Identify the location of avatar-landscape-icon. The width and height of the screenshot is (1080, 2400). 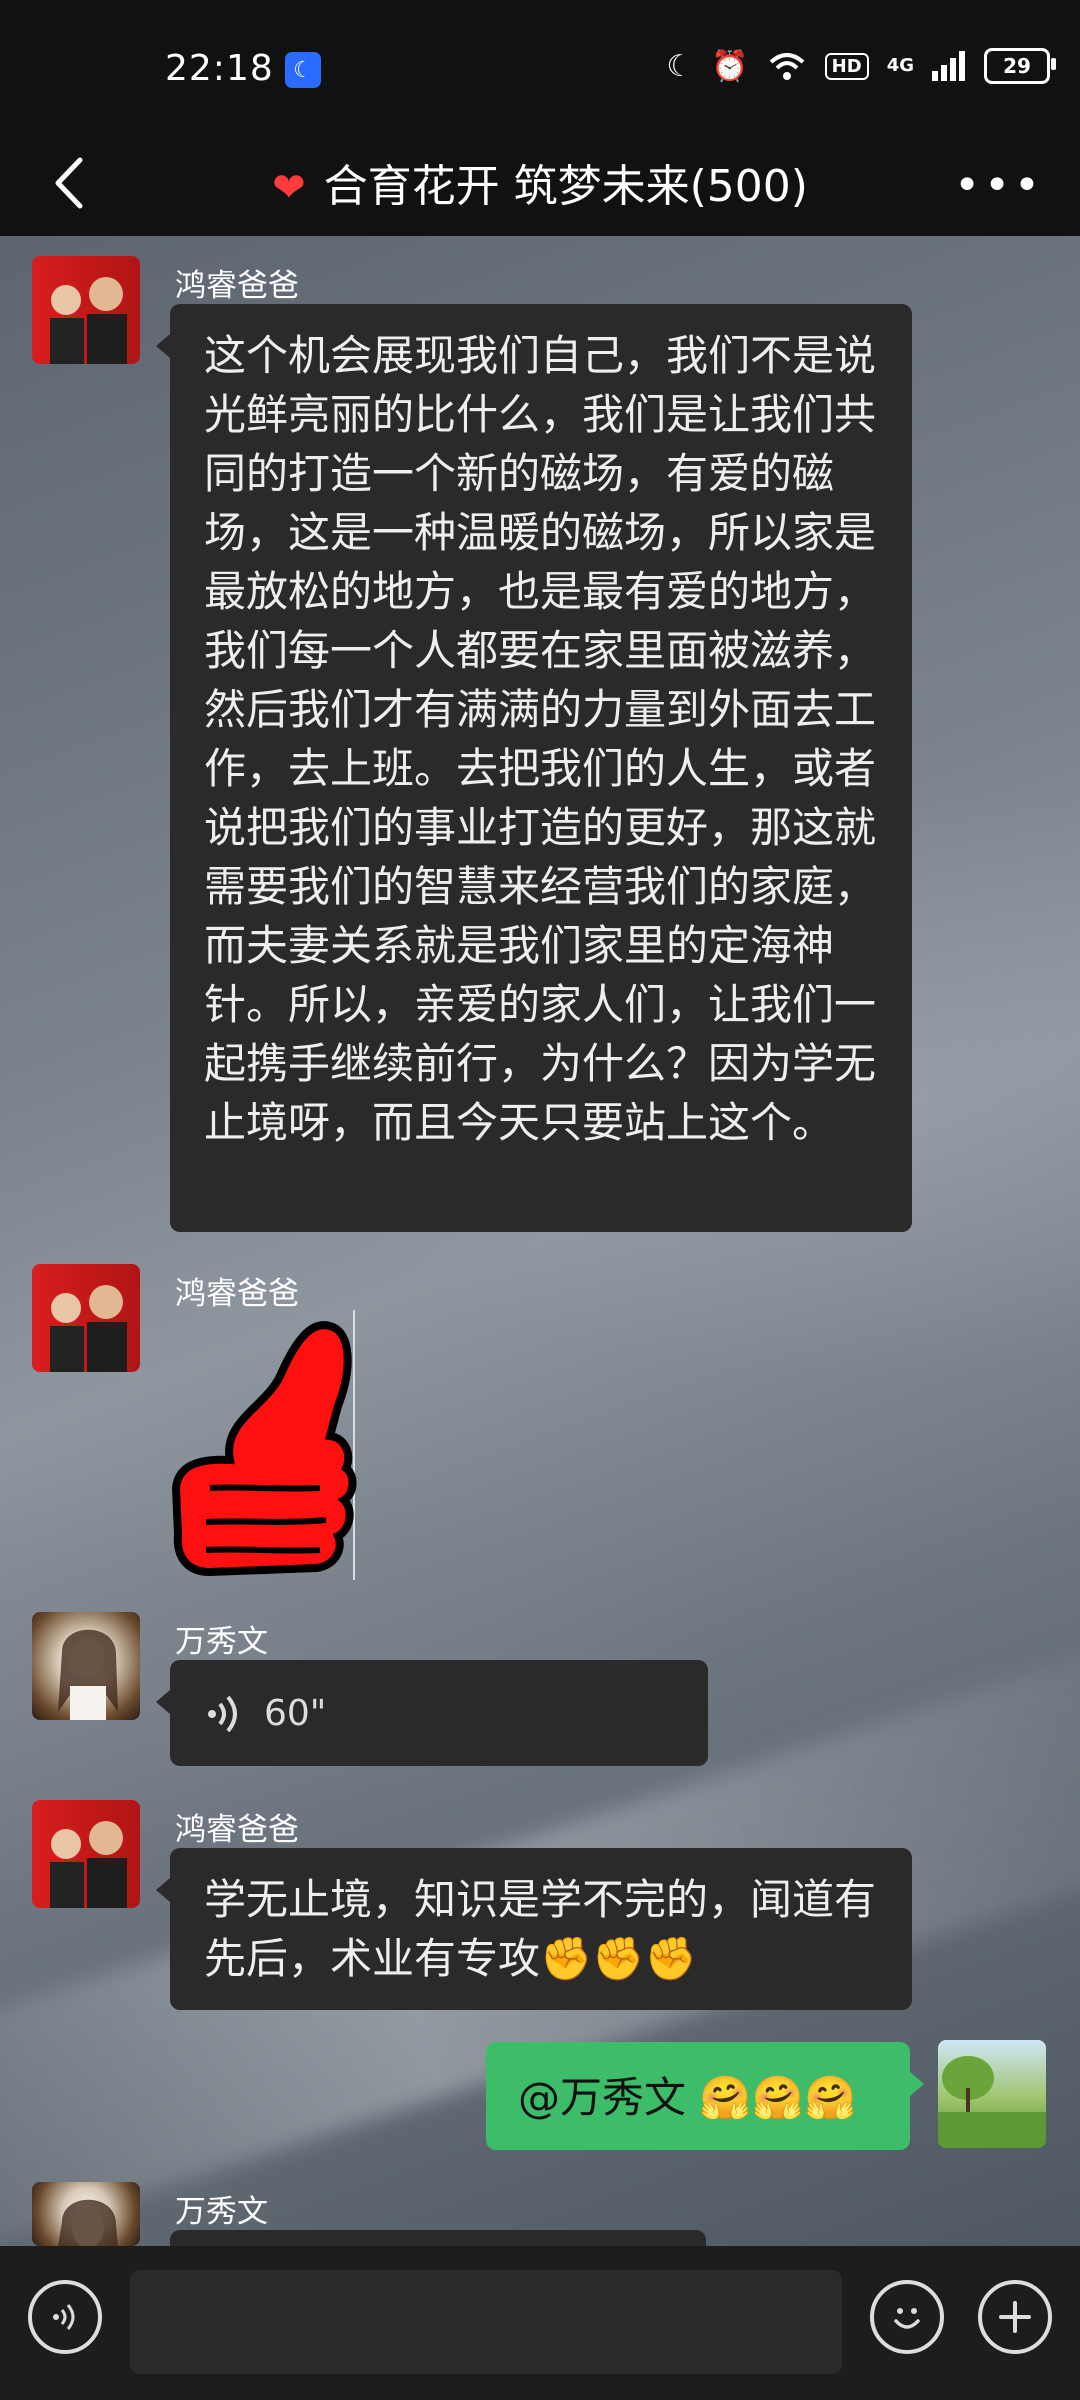
(992, 2102).